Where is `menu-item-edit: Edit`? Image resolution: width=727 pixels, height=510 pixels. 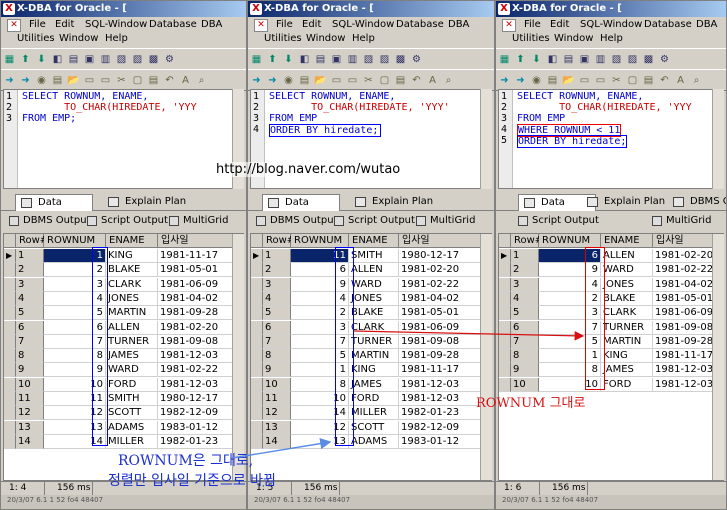 menu-item-edit: Edit is located at coordinates (311, 24).